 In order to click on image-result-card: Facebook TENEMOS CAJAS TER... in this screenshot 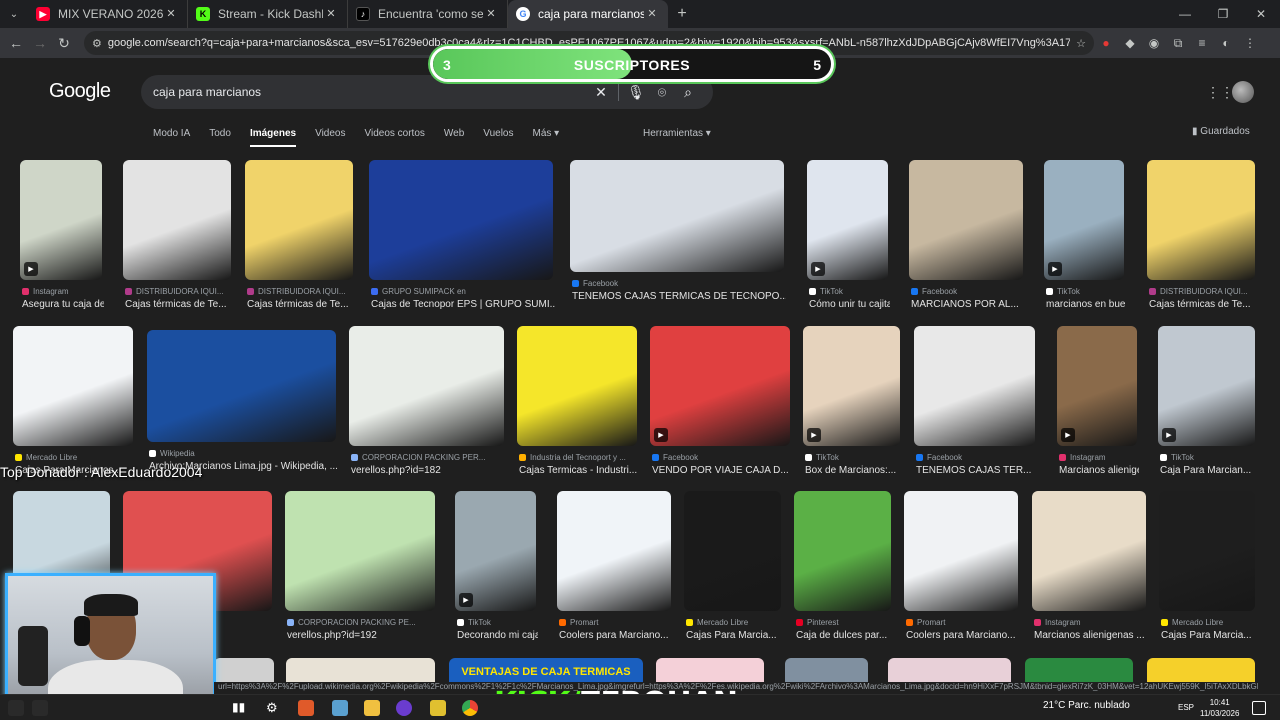, I will do `click(974, 404)`.